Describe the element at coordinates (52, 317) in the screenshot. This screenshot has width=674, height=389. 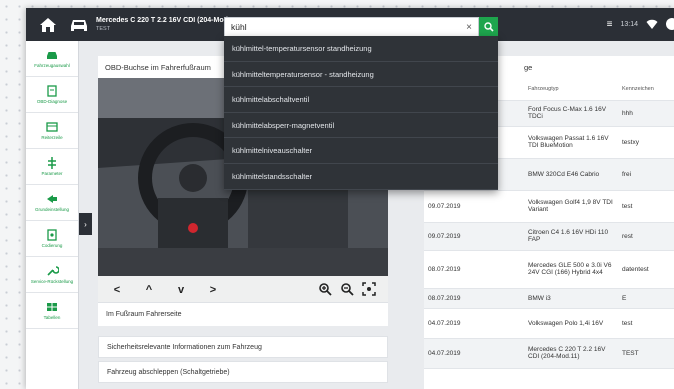
I see `sidebar-item-label: Tabellen` at that location.